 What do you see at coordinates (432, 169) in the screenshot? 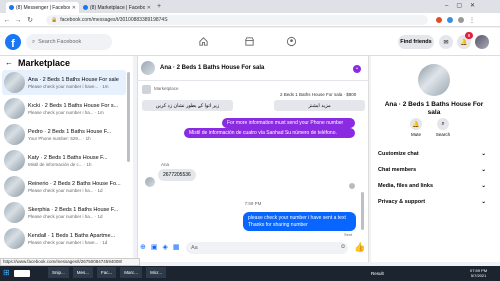
I see `section-chat-members: Chat members ⌄` at bounding box center [432, 169].